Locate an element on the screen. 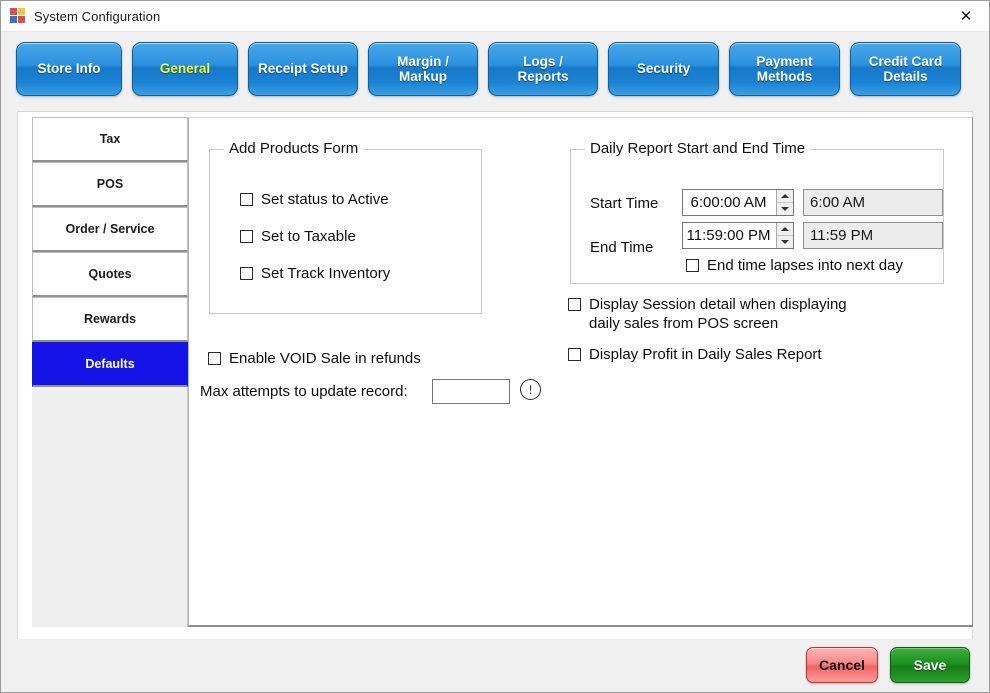  sidebar-item-tax: Tax is located at coordinates (110, 139).